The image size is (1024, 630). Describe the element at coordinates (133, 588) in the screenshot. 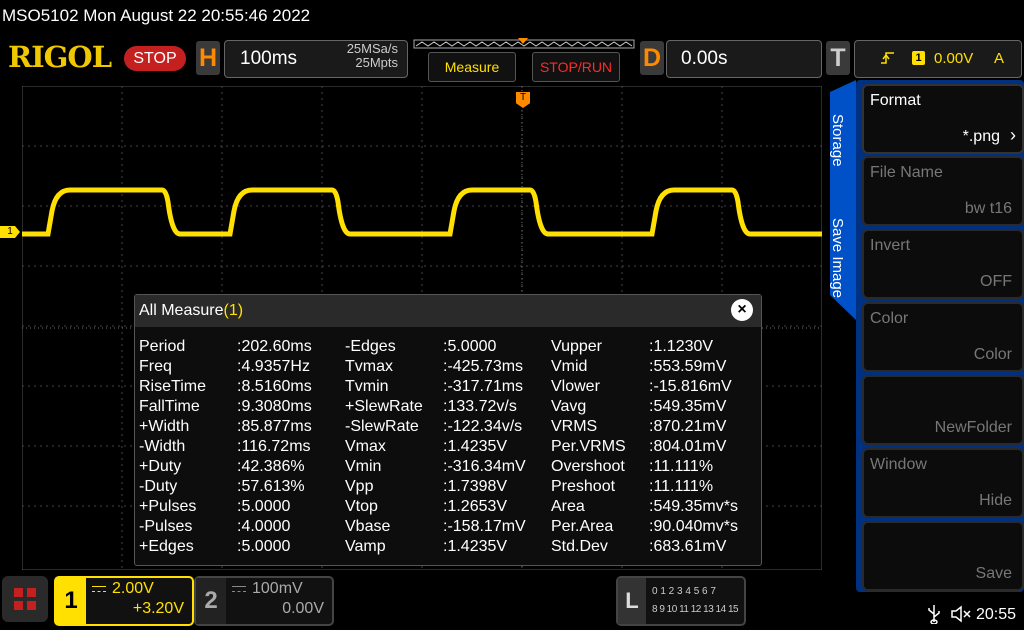

I see `ch1-scale: 2.00V` at that location.